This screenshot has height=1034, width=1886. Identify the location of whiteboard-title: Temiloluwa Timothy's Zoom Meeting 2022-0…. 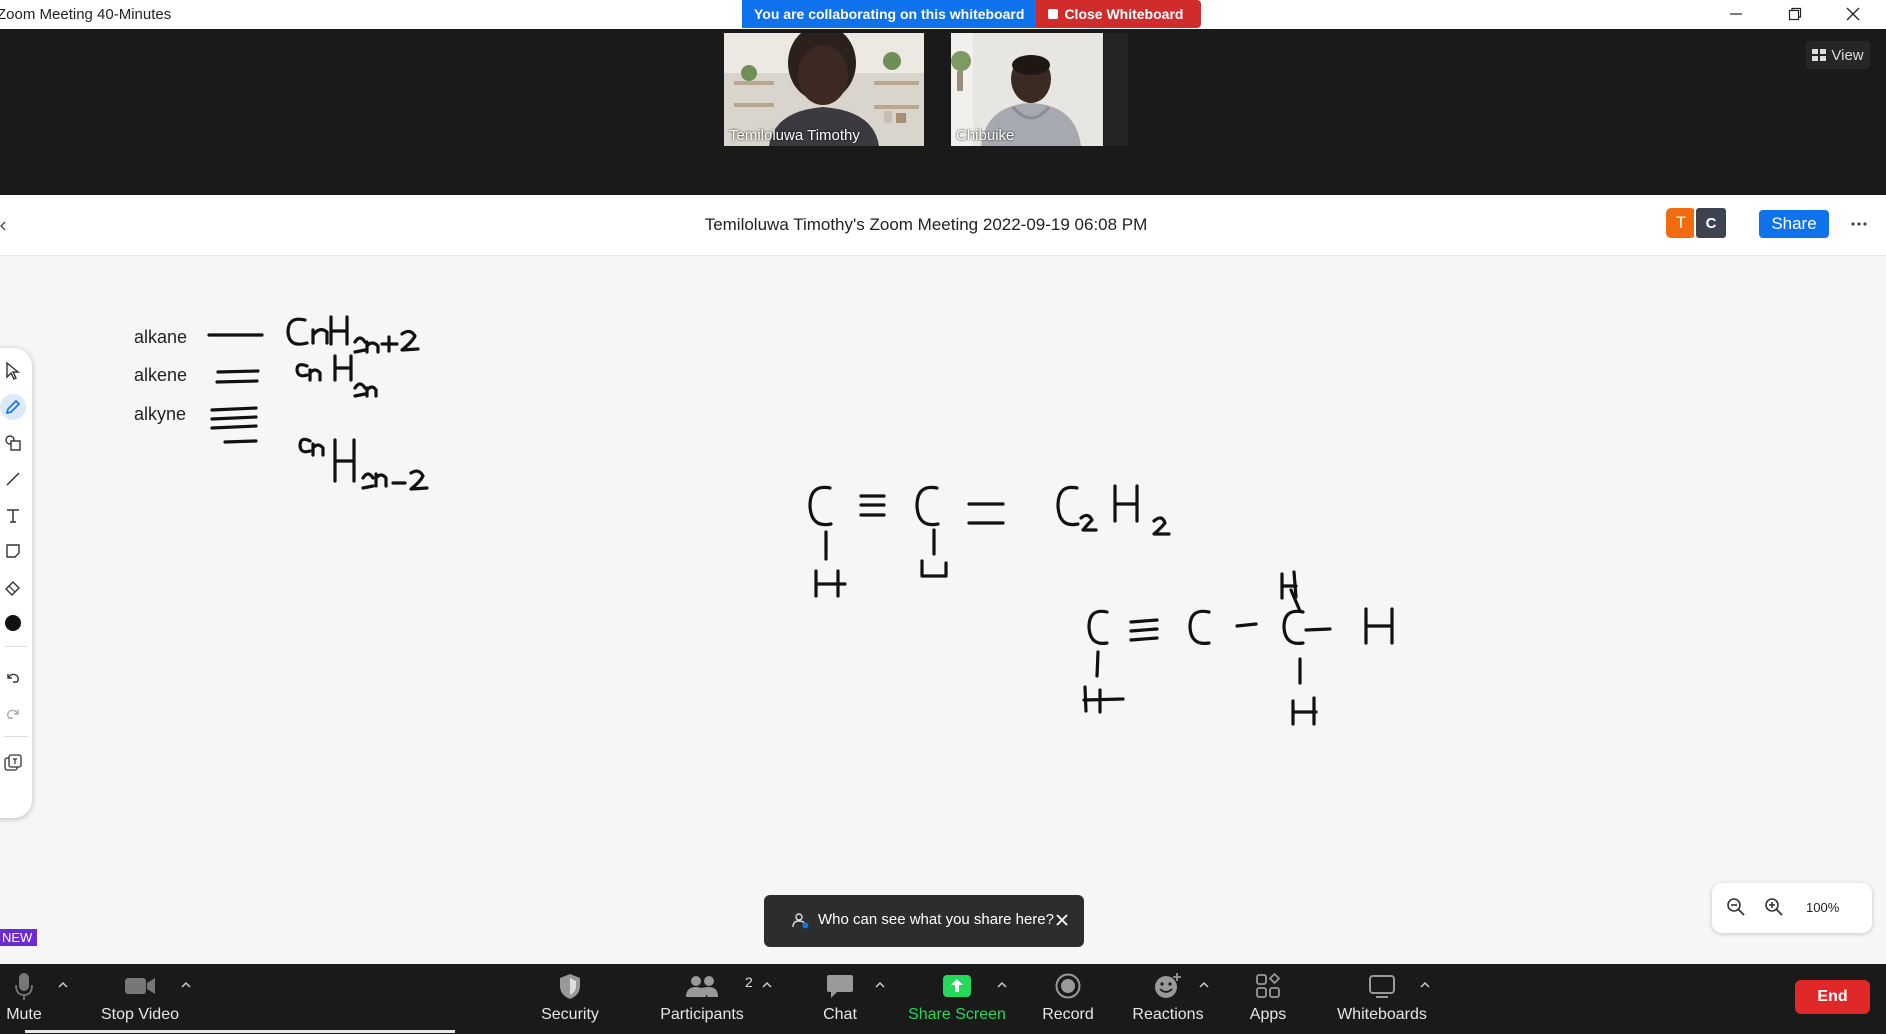
(926, 224).